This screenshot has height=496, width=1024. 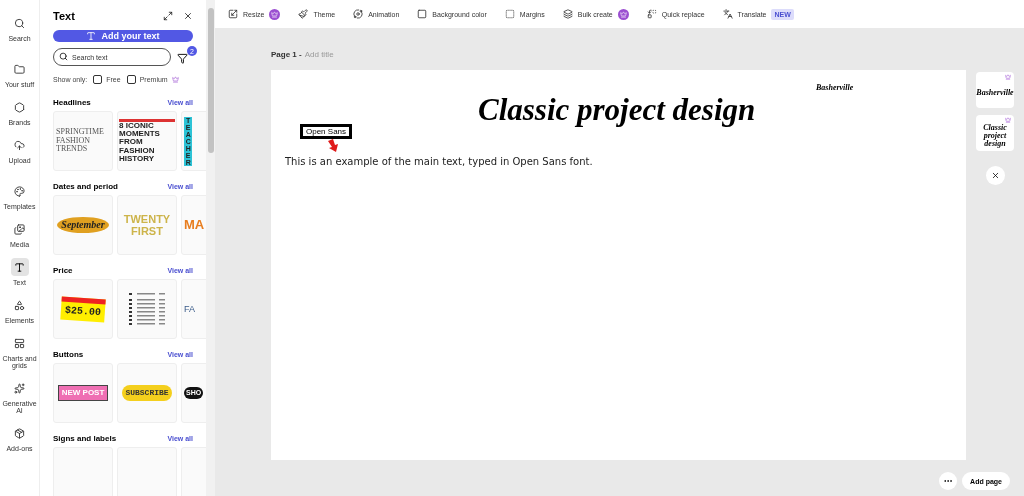 I want to click on heading-text: Classic project design, so click(x=617, y=110).